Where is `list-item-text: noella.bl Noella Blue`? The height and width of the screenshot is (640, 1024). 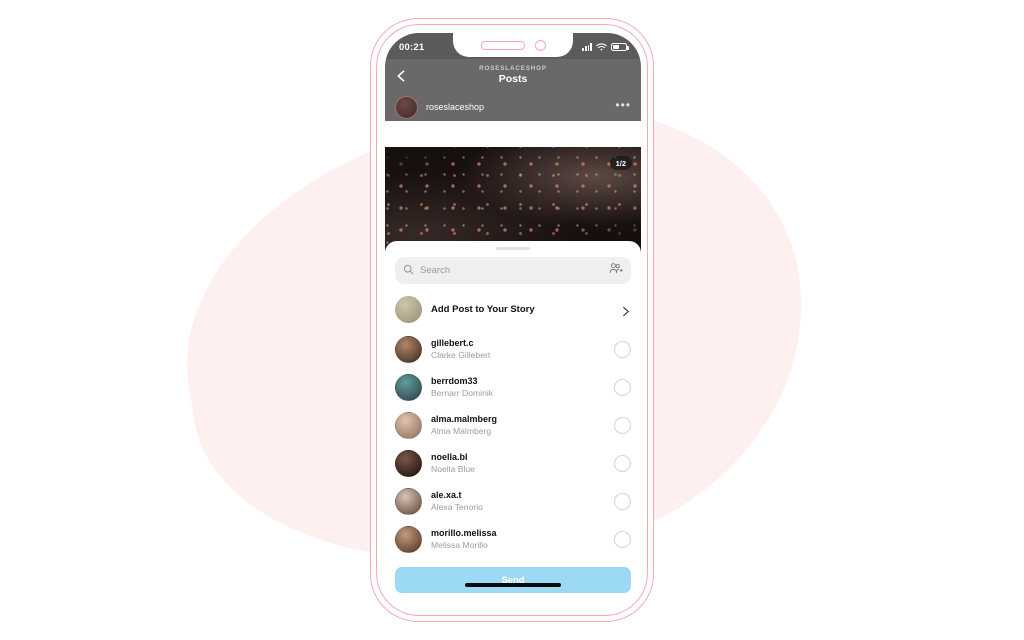 list-item-text: noella.bl Noella Blue is located at coordinates (518, 463).